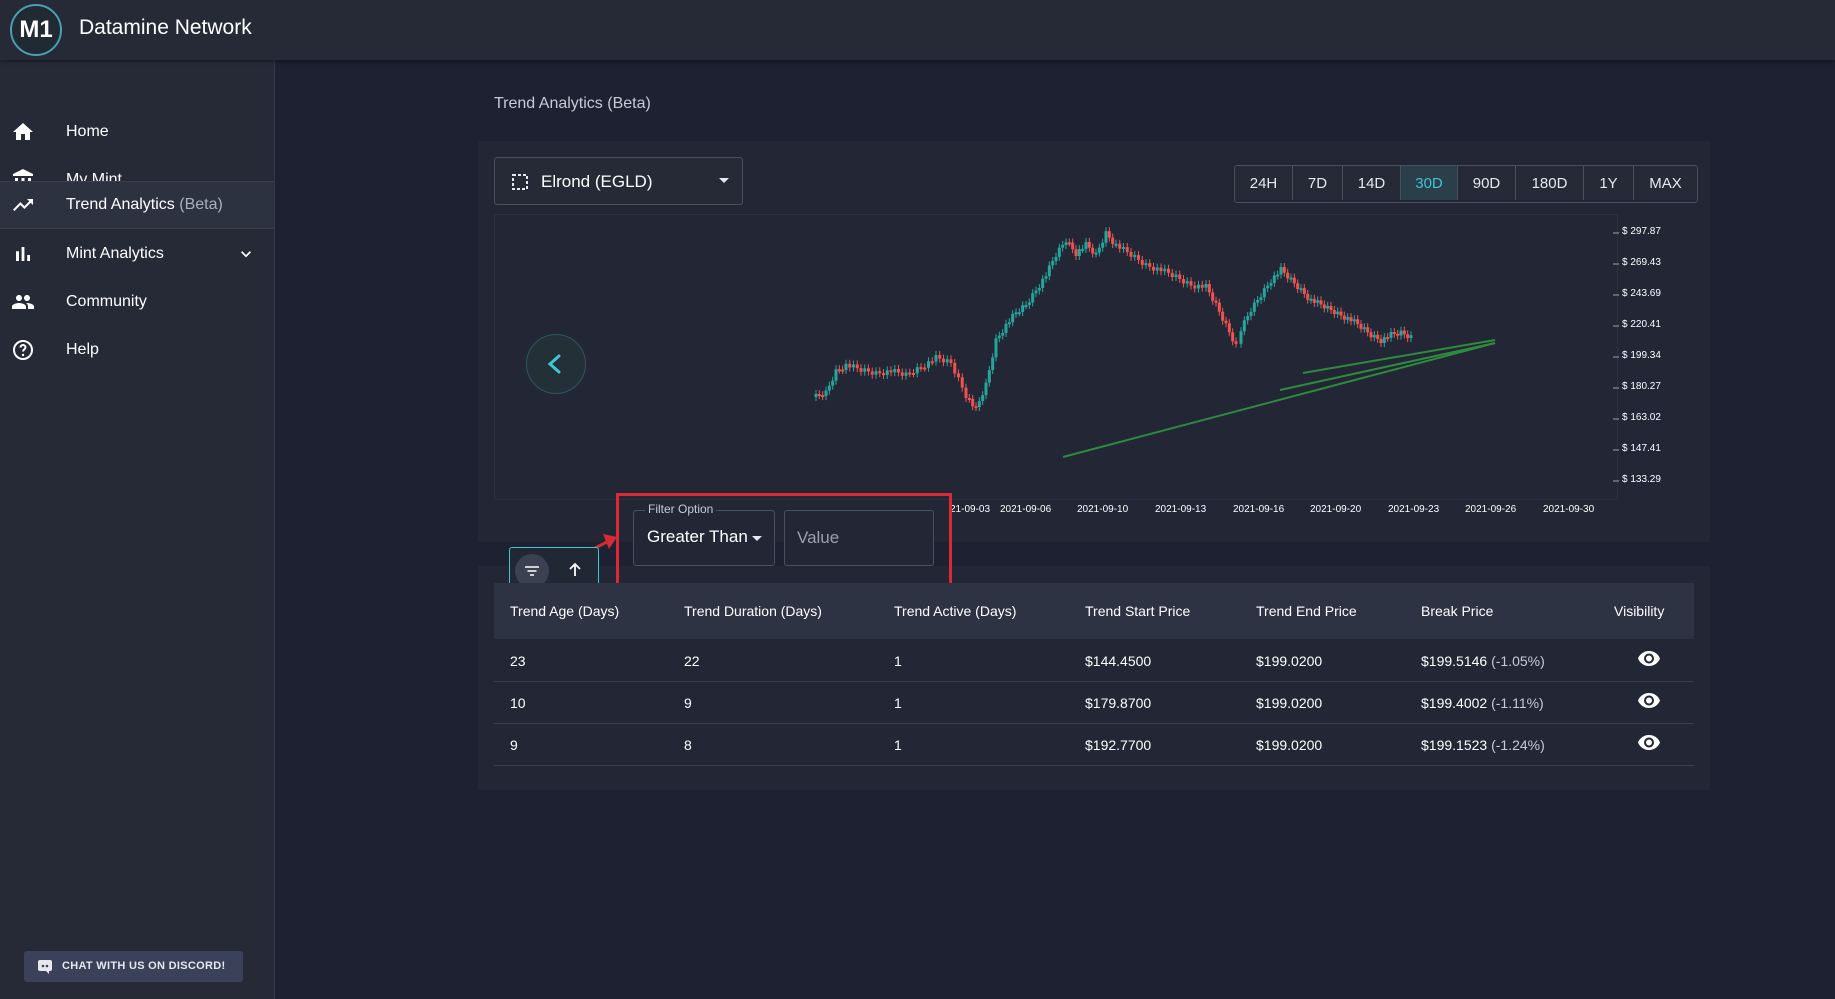 The width and height of the screenshot is (1835, 999). What do you see at coordinates (753, 611) in the screenshot?
I see `column-header: Trend Duration (Days)` at bounding box center [753, 611].